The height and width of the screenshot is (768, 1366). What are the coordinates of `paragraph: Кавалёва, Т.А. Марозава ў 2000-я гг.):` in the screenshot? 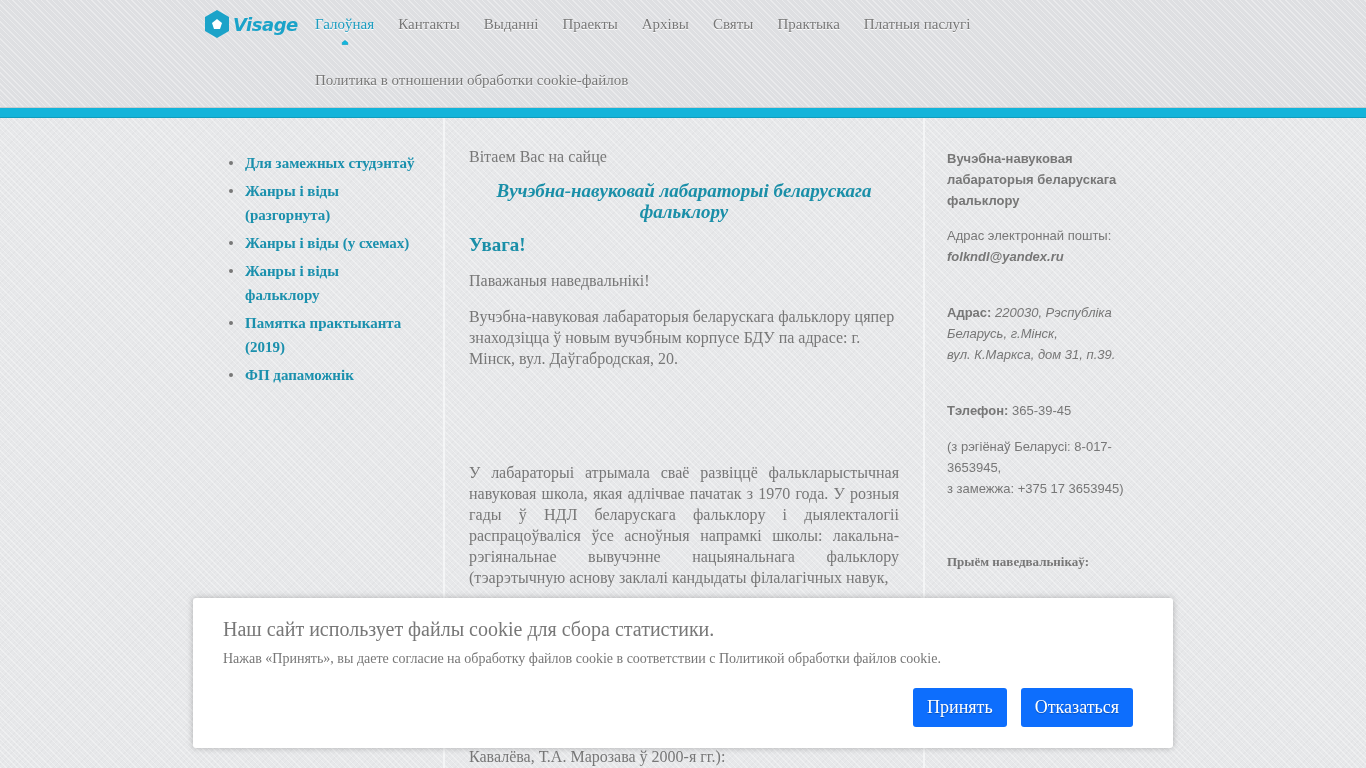 It's located at (598, 757).